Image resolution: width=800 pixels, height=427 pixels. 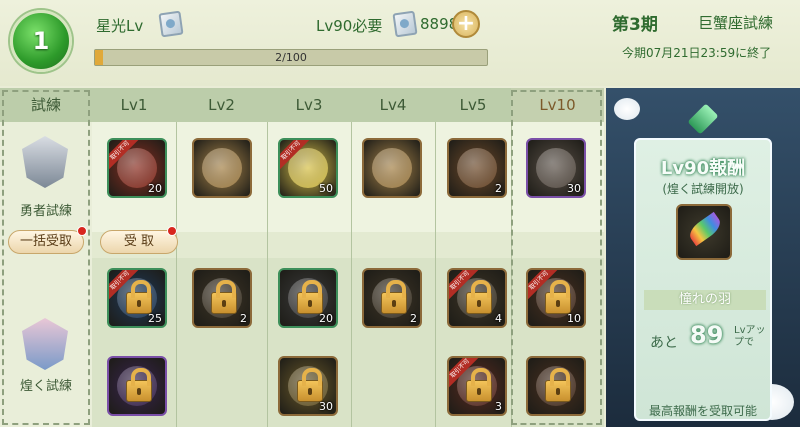 I want to click on add-currency-button: +, so click(x=466, y=24).